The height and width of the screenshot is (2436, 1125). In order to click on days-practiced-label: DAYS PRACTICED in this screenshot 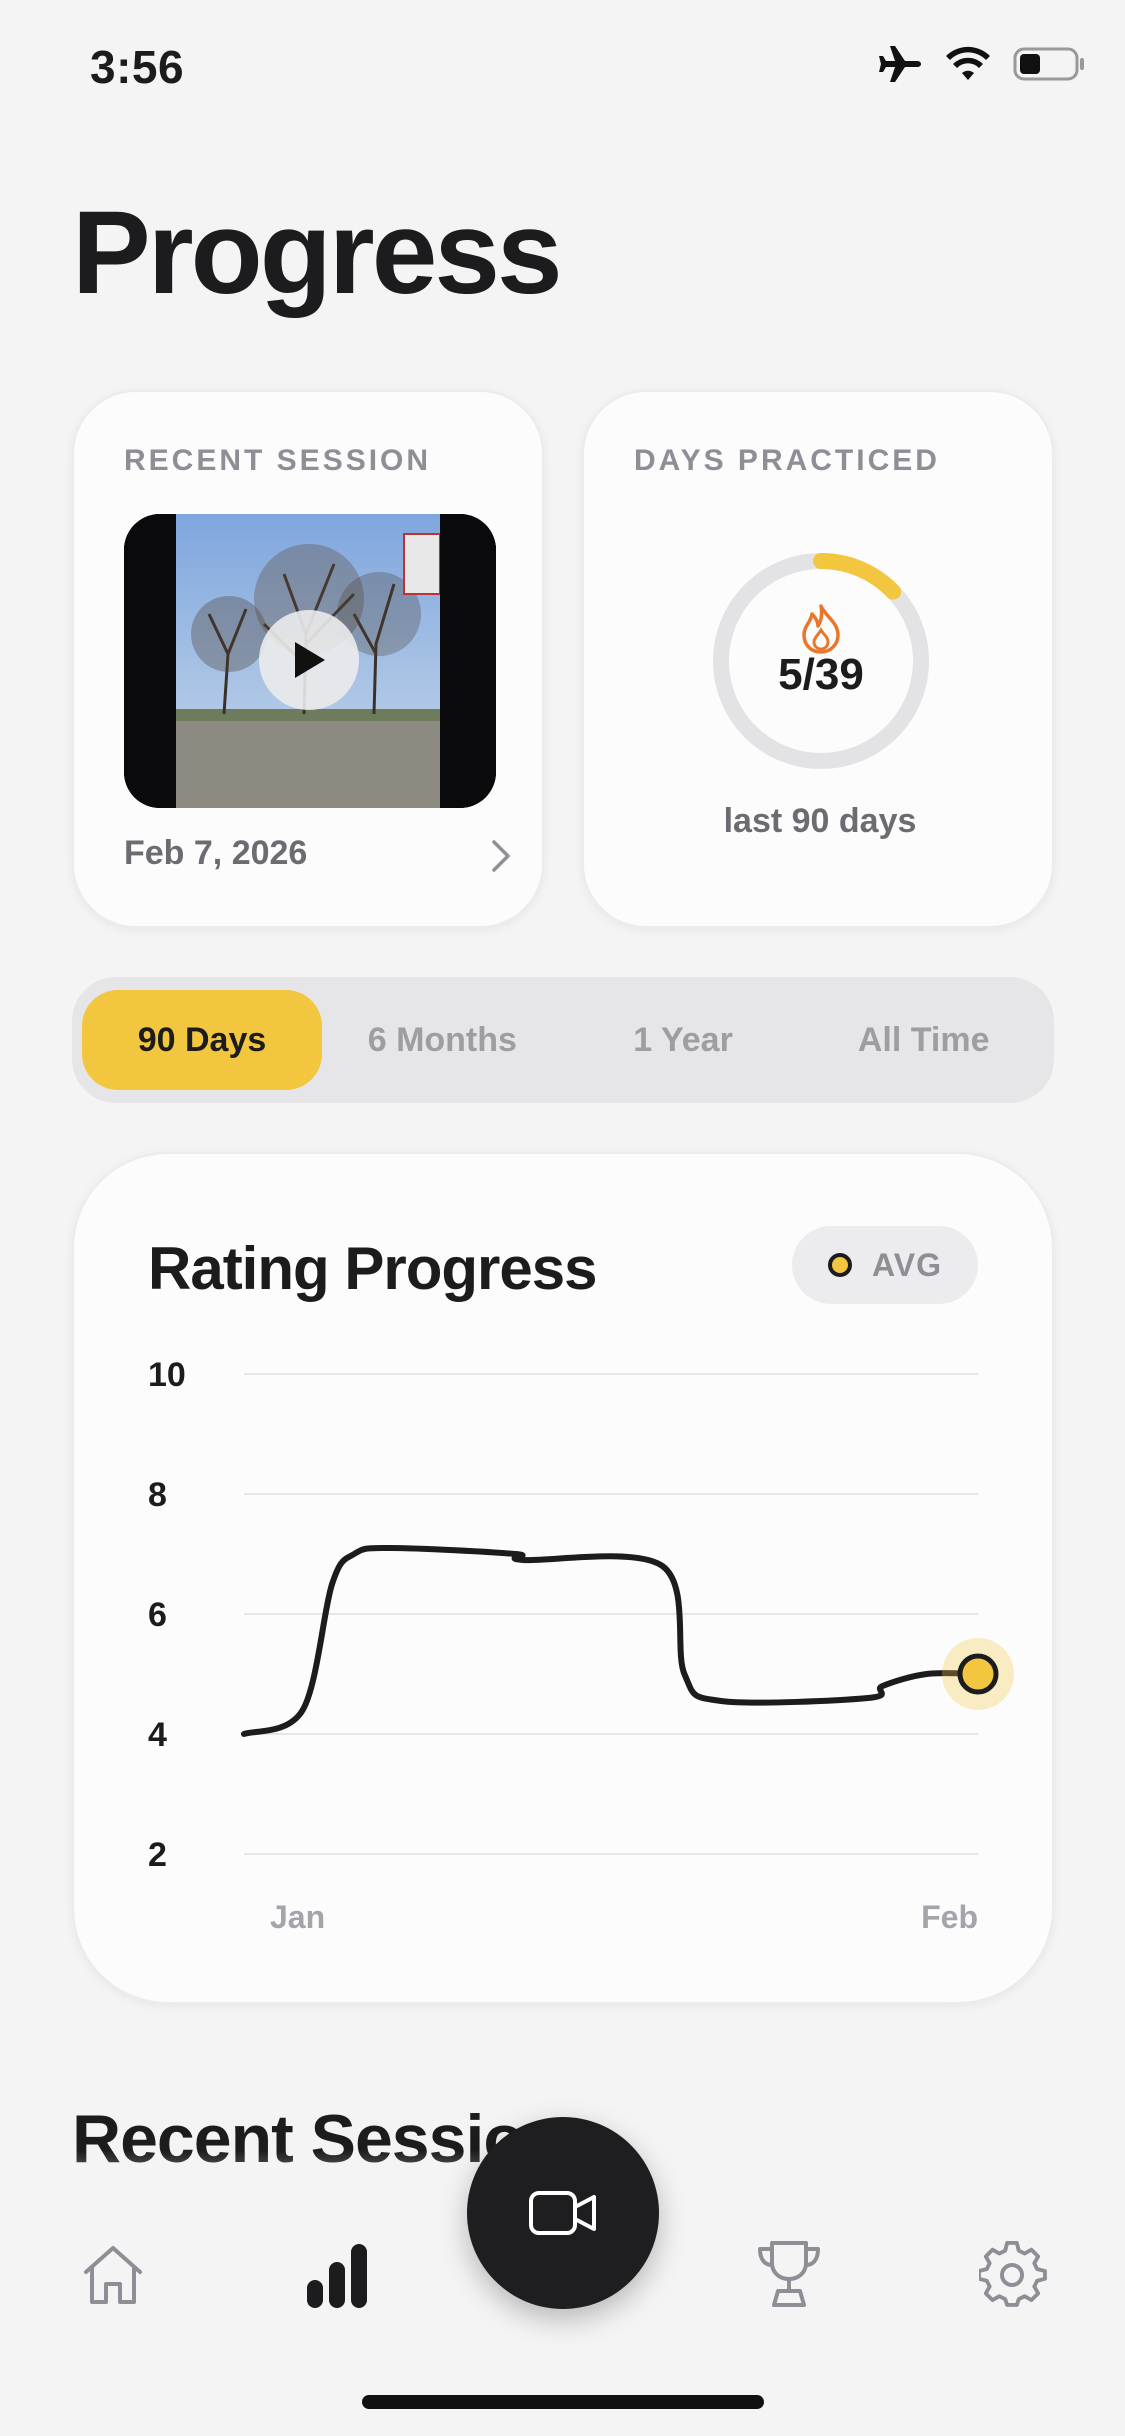, I will do `click(787, 460)`.